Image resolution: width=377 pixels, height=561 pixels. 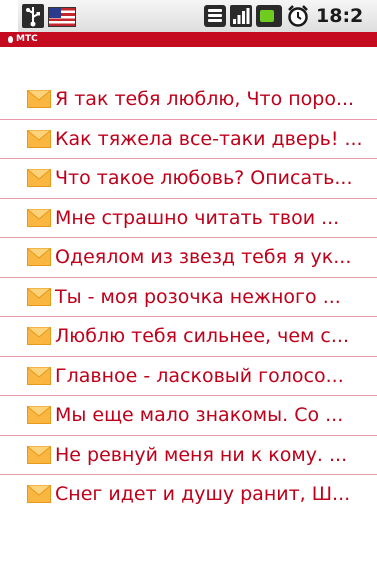 I want to click on signal-icon, so click(x=241, y=16).